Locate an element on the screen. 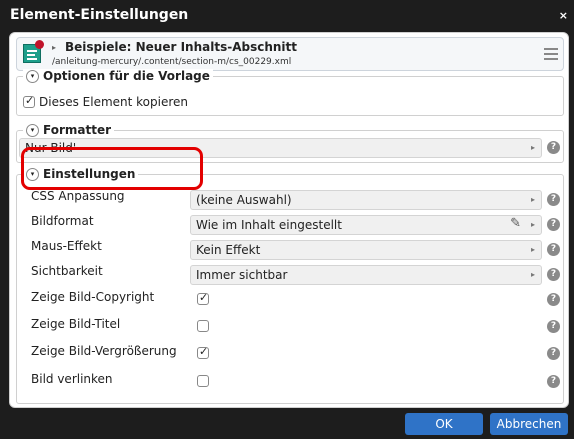 The width and height of the screenshot is (574, 439). mouse-effect-value: Kein Effekt is located at coordinates (228, 250).